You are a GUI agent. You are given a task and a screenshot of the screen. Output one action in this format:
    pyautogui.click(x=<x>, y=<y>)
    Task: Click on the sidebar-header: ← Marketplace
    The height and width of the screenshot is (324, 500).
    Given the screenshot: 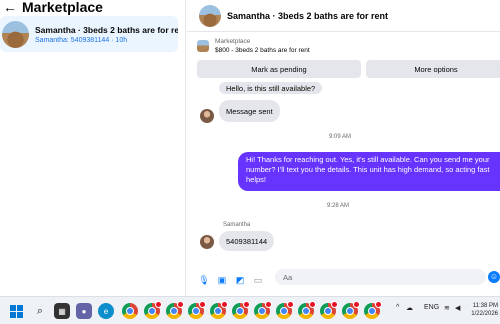 What is the action you would take?
    pyautogui.click(x=93, y=7)
    